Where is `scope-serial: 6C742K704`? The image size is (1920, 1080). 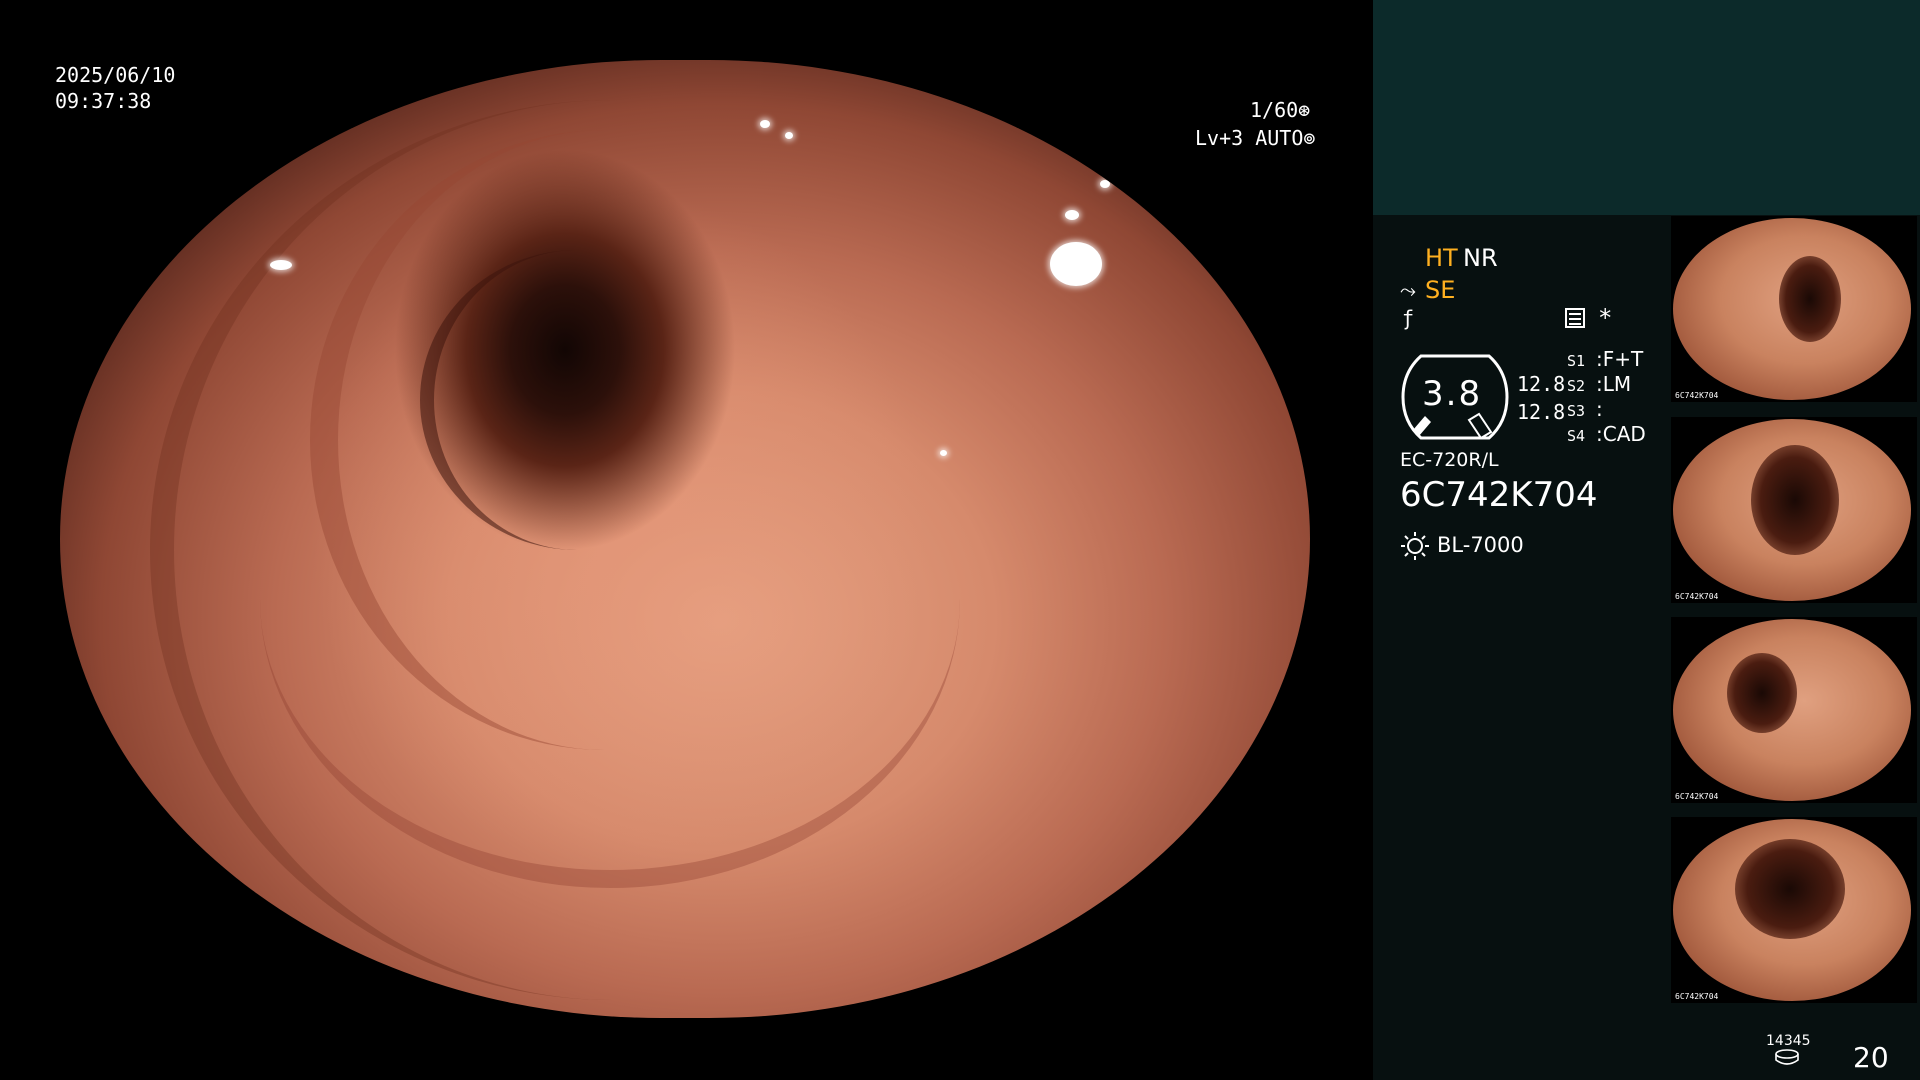
scope-serial: 6C742K704 is located at coordinates (1499, 495).